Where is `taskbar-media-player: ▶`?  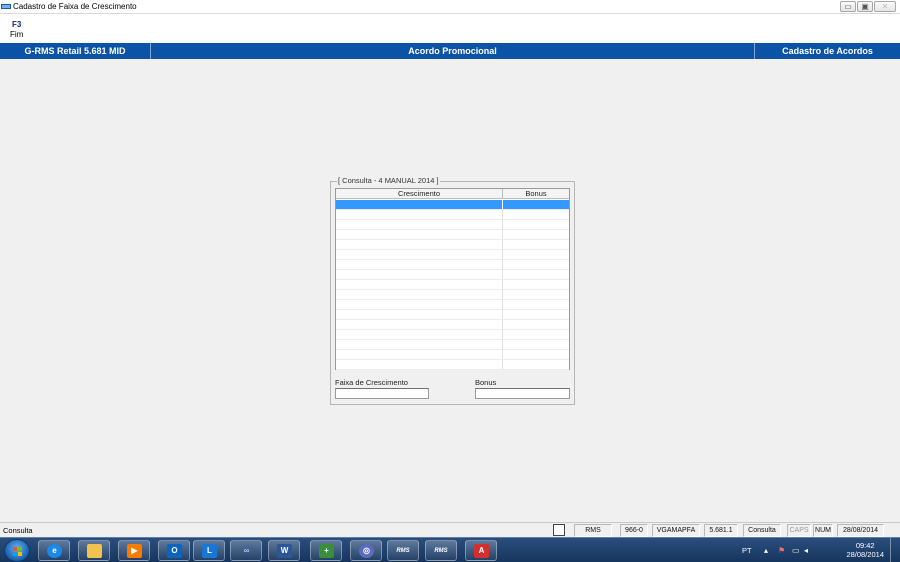 taskbar-media-player: ▶ is located at coordinates (134, 550).